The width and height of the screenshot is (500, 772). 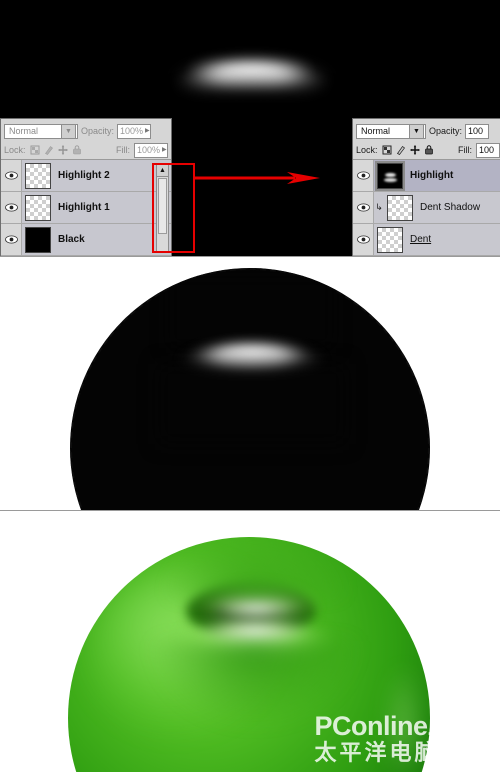 I want to click on layer-name: Highlight, so click(x=431, y=175).